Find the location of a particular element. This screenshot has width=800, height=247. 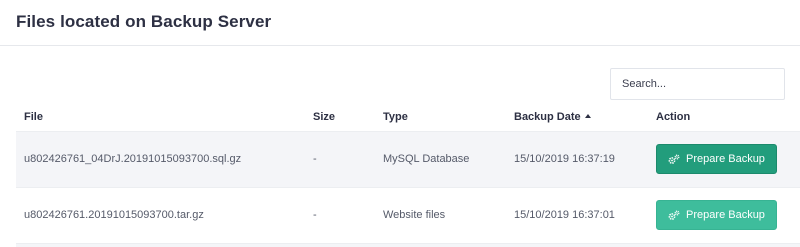

file-name-cell: u802426761_04DrJ.20191015093700.sql.gz is located at coordinates (133, 159).